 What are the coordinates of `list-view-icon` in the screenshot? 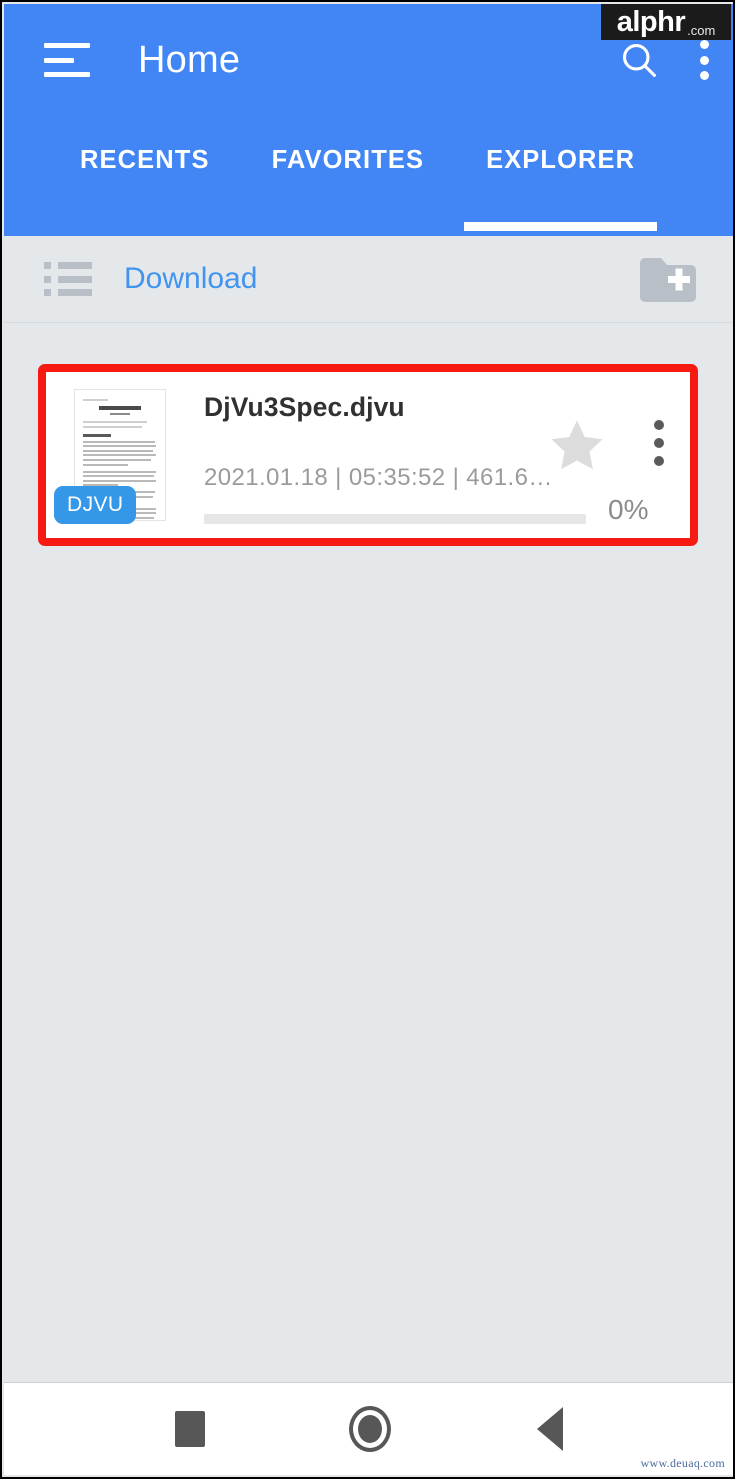 It's located at (68, 279).